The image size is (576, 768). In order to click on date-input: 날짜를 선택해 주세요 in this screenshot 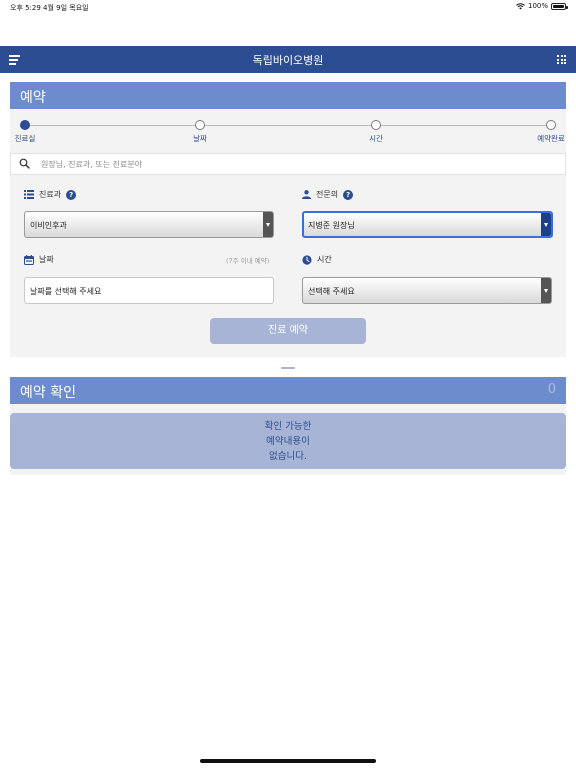, I will do `click(149, 290)`.